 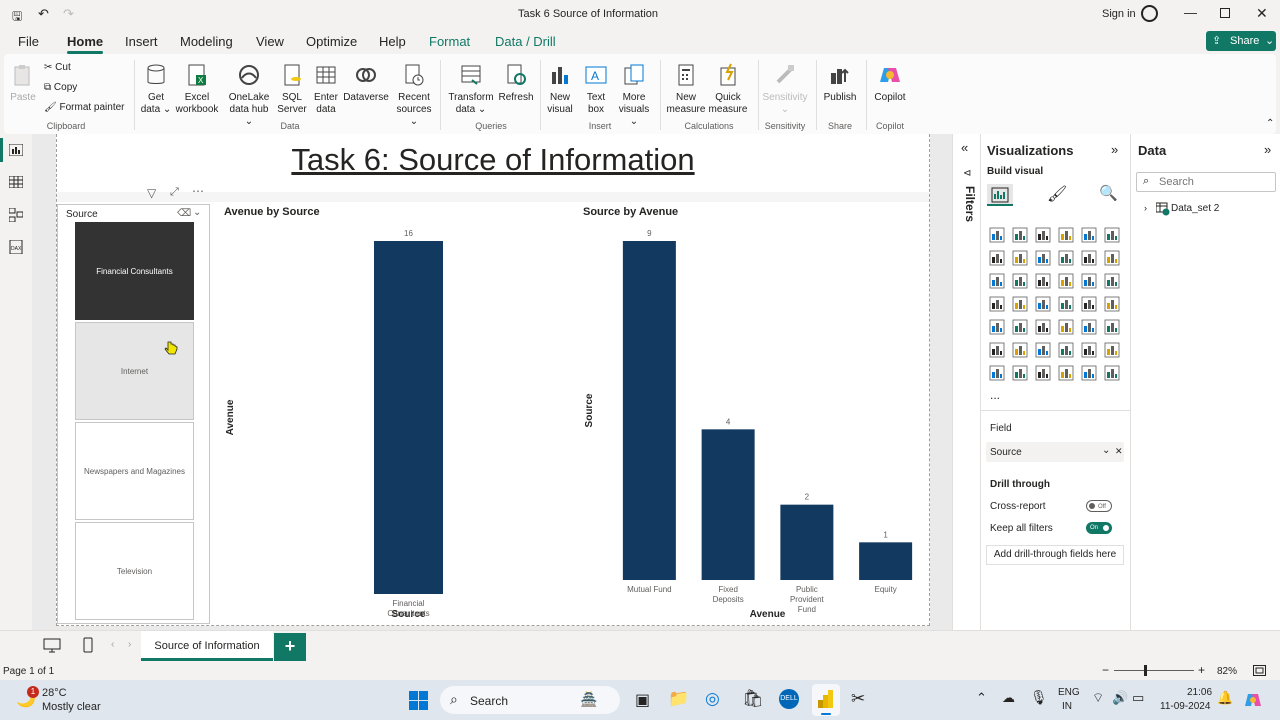 What do you see at coordinates (1259, 670) in the screenshot?
I see `fit-to-page-icon` at bounding box center [1259, 670].